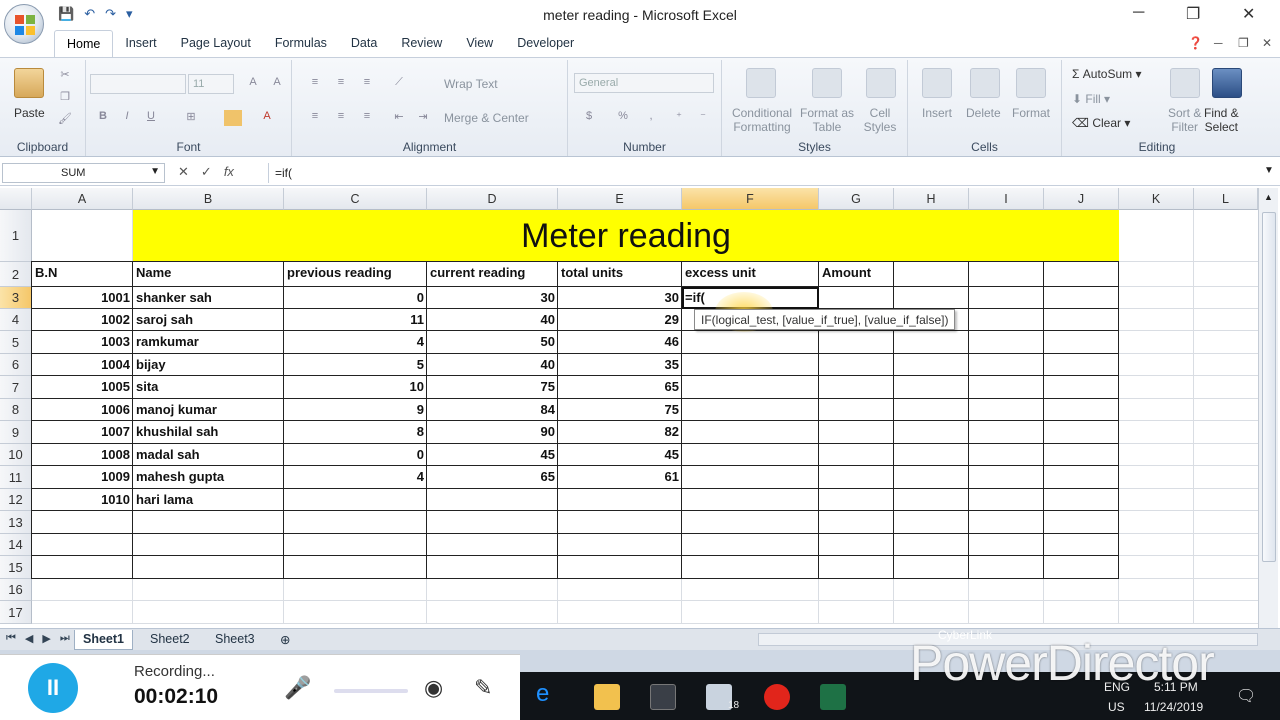  Describe the element at coordinates (233, 118) in the screenshot. I see `fill-color-icon` at that location.